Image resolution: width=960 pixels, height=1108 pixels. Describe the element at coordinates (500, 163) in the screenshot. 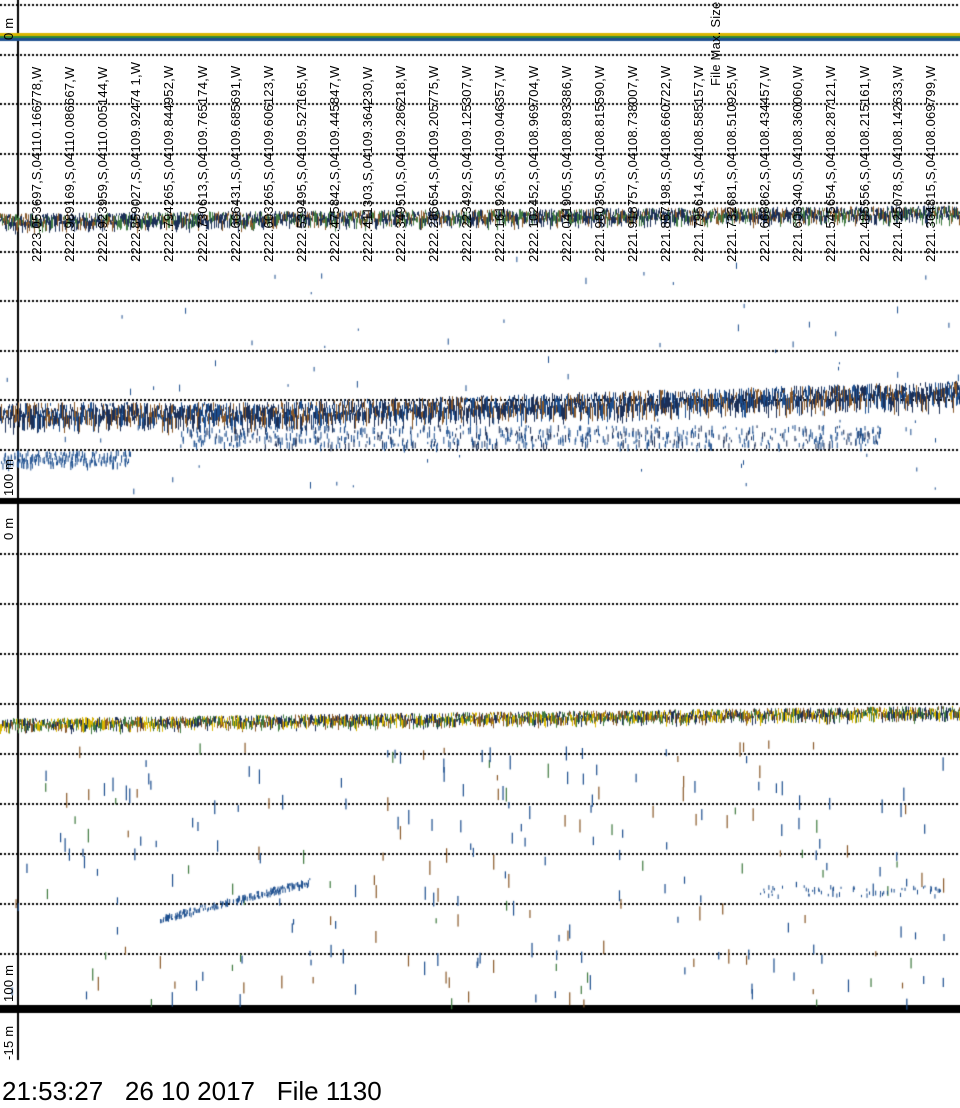

I see `gps-annotation-label: 2222.161926,S,04109.046357,W` at that location.